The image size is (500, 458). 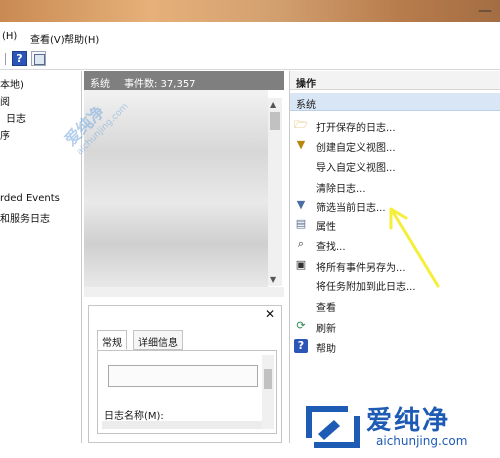 I want to click on tree-item-view: 阅, so click(x=5, y=100).